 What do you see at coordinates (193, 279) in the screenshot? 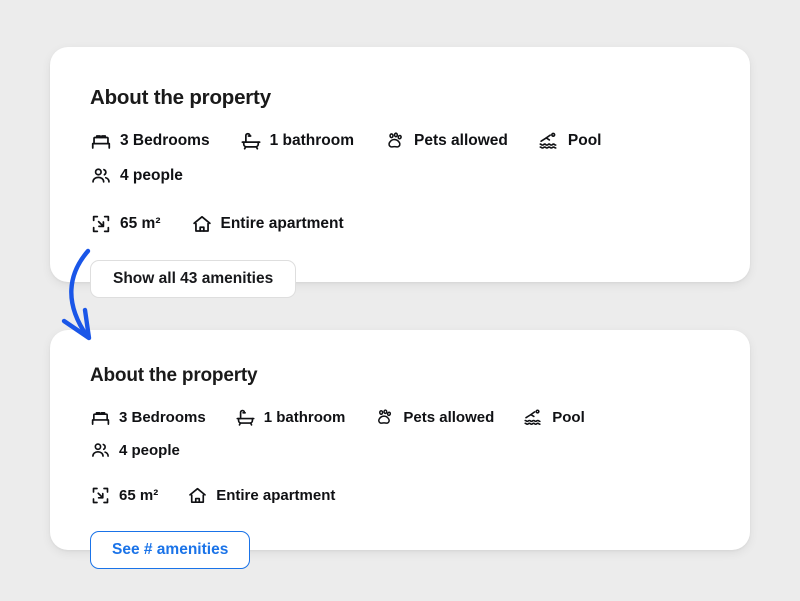
I see `show-all-amenities-button: Show all 43 amenities` at bounding box center [193, 279].